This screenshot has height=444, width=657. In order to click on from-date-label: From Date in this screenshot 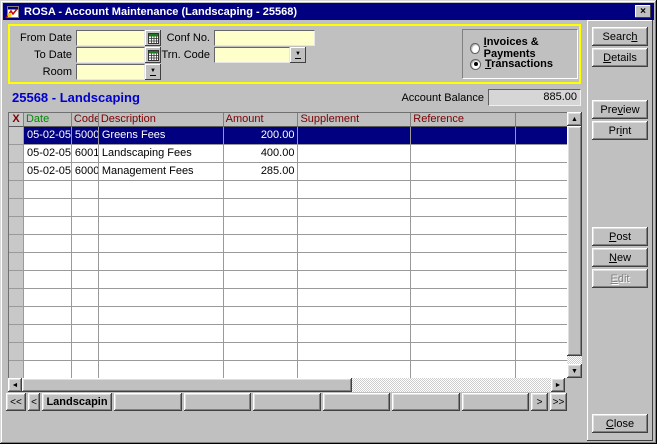, I will do `click(46, 38)`.